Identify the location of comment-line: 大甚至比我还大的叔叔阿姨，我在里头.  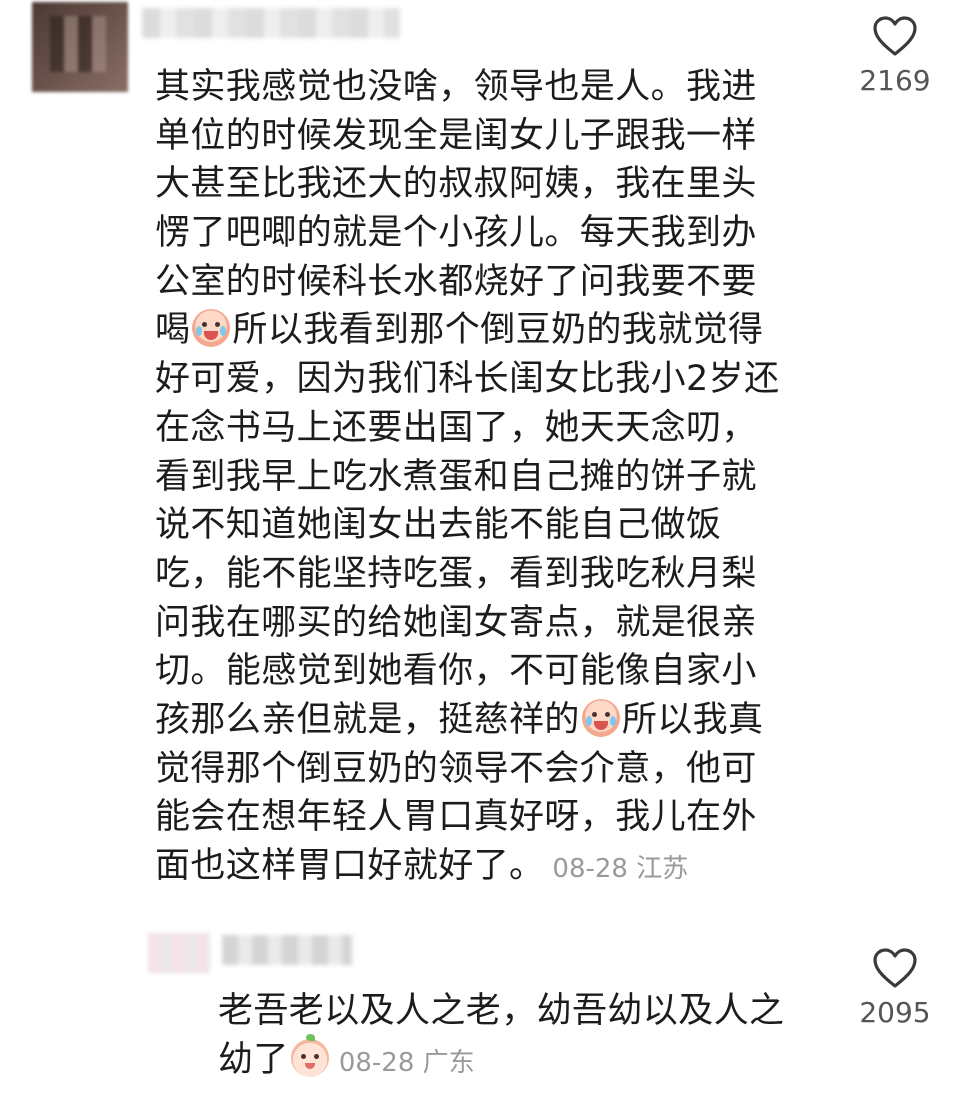
(456, 184).